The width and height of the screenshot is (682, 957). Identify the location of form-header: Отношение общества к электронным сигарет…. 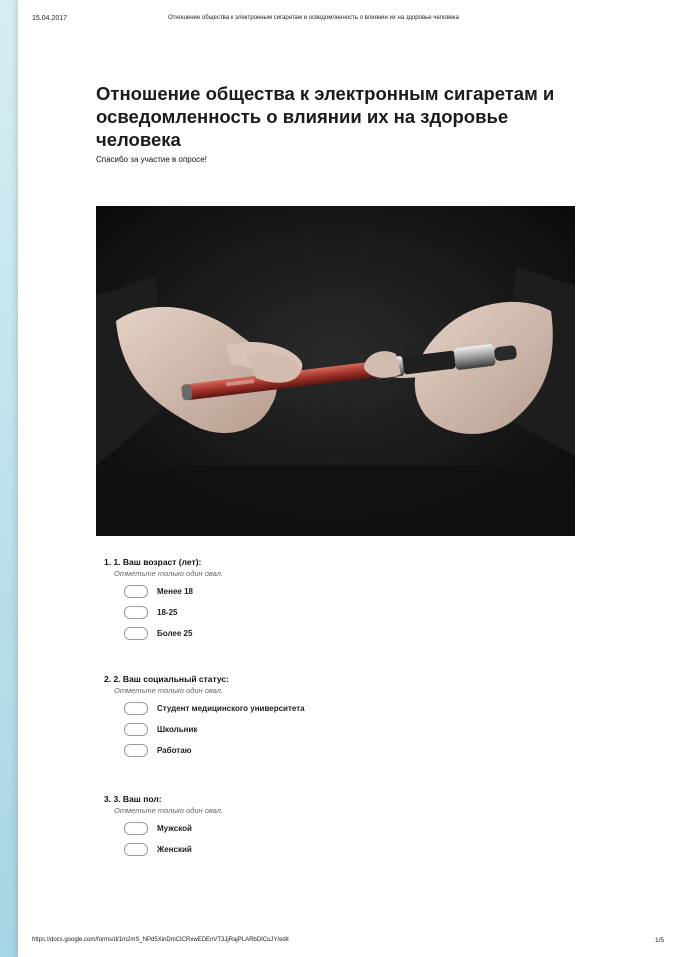
(346, 123).